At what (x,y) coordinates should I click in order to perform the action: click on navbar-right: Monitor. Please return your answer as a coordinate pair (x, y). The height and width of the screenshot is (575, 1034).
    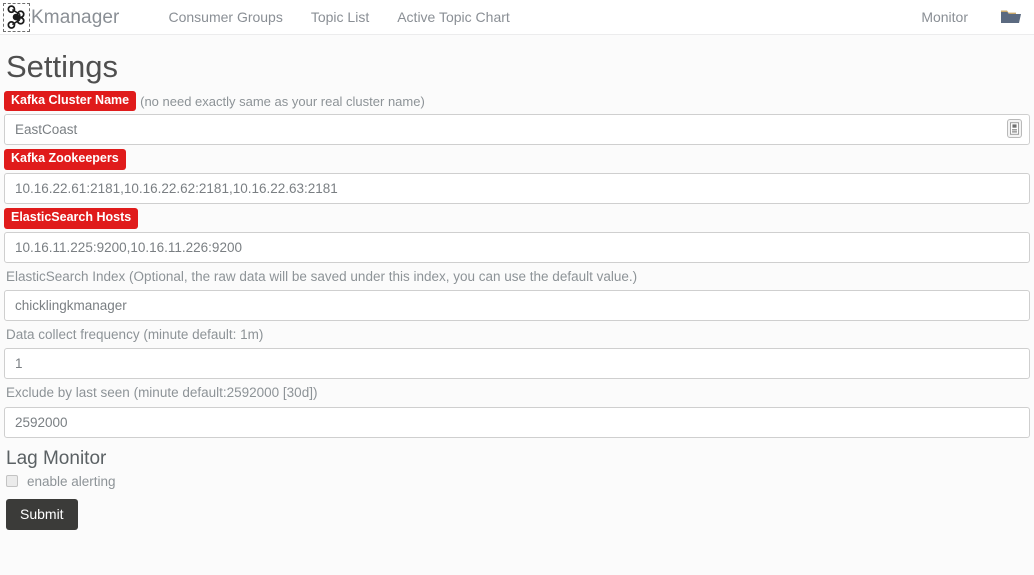
    Looking at the image, I should click on (970, 17).